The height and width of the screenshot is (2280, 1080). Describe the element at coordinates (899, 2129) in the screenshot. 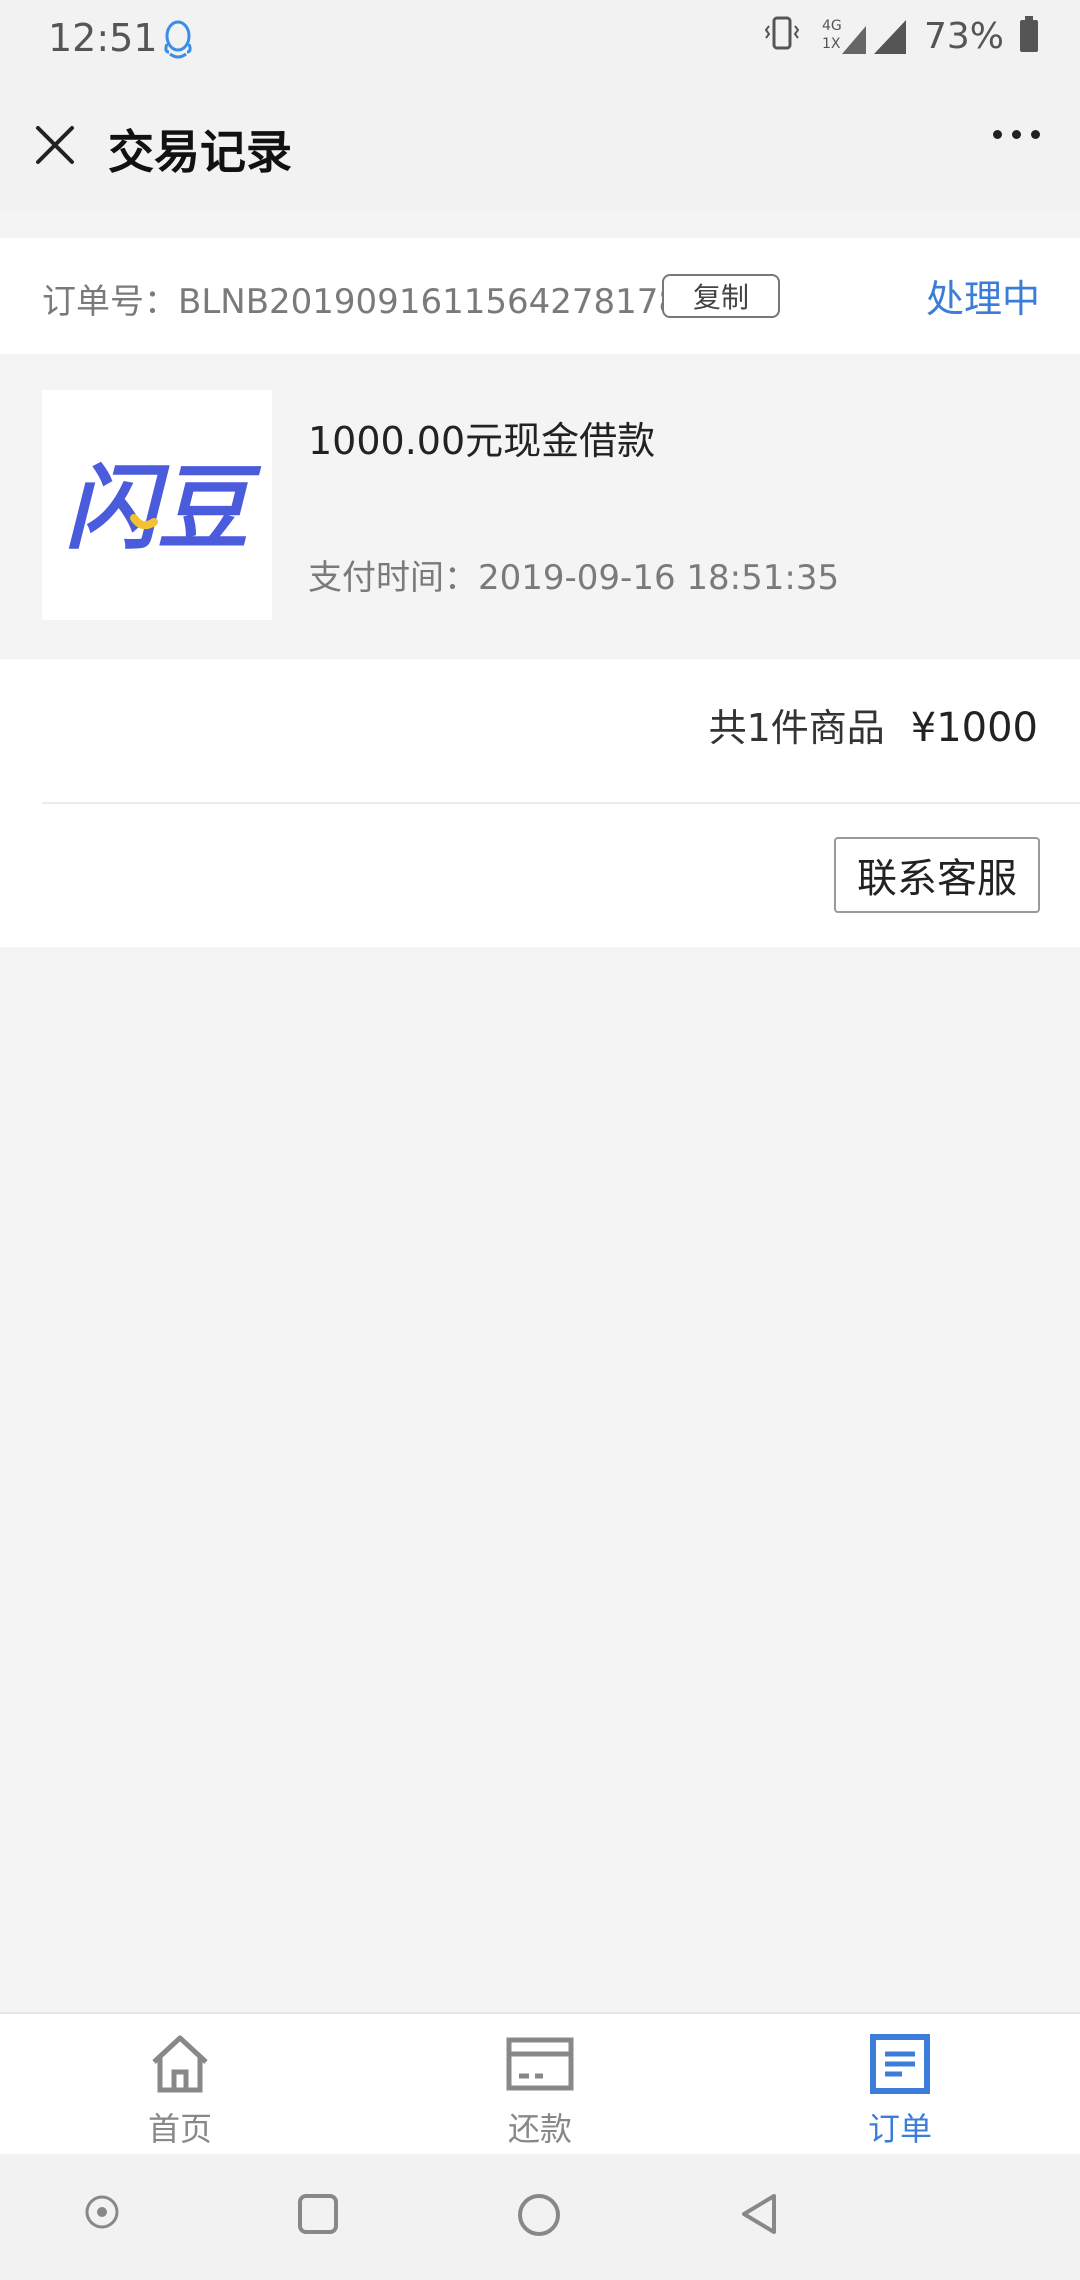

I see `tab-label: 订单` at that location.